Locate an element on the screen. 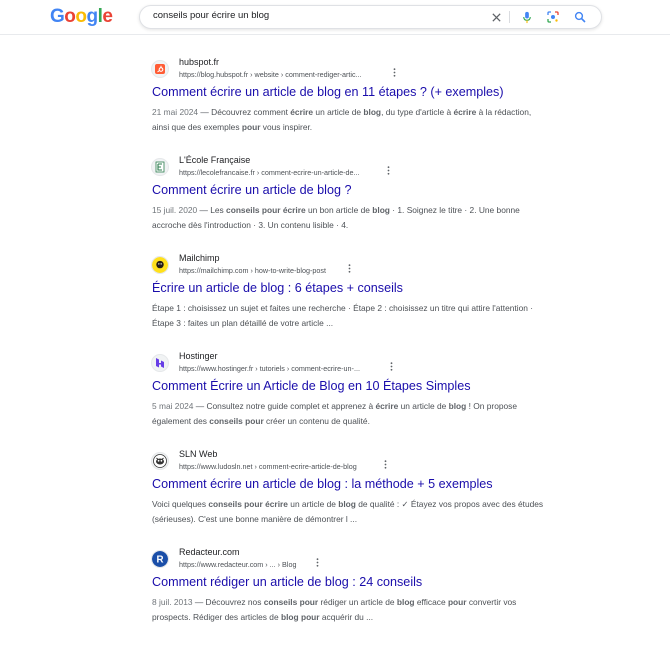 This screenshot has width=670, height=649. result-date: 15 juil. 2020 is located at coordinates (175, 210).